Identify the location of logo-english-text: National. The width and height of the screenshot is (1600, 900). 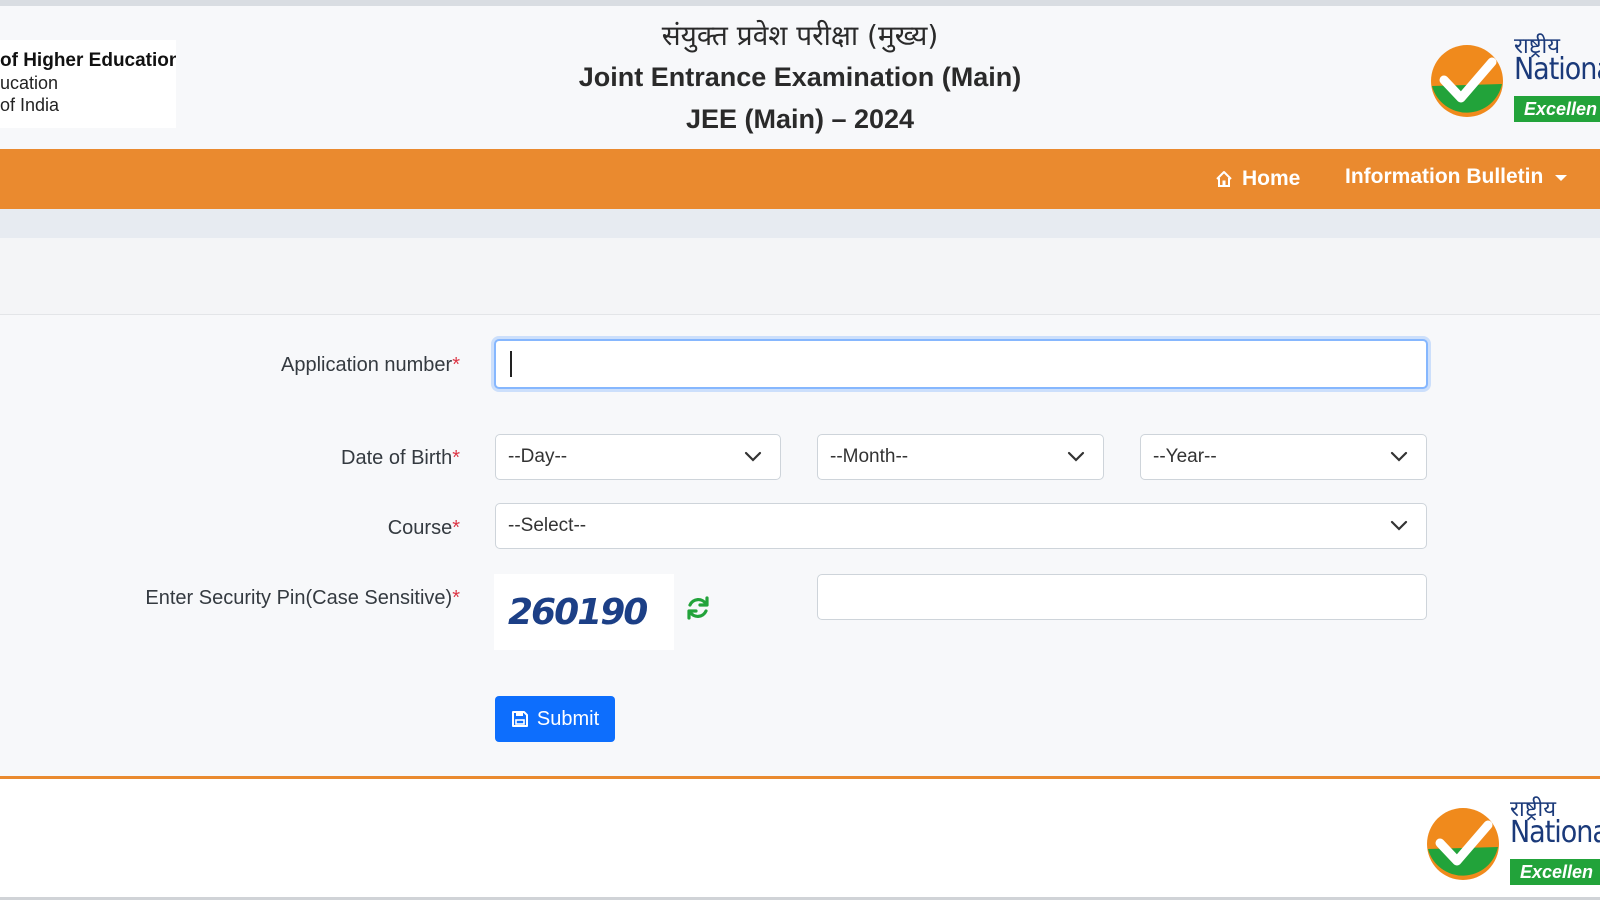
(1555, 832).